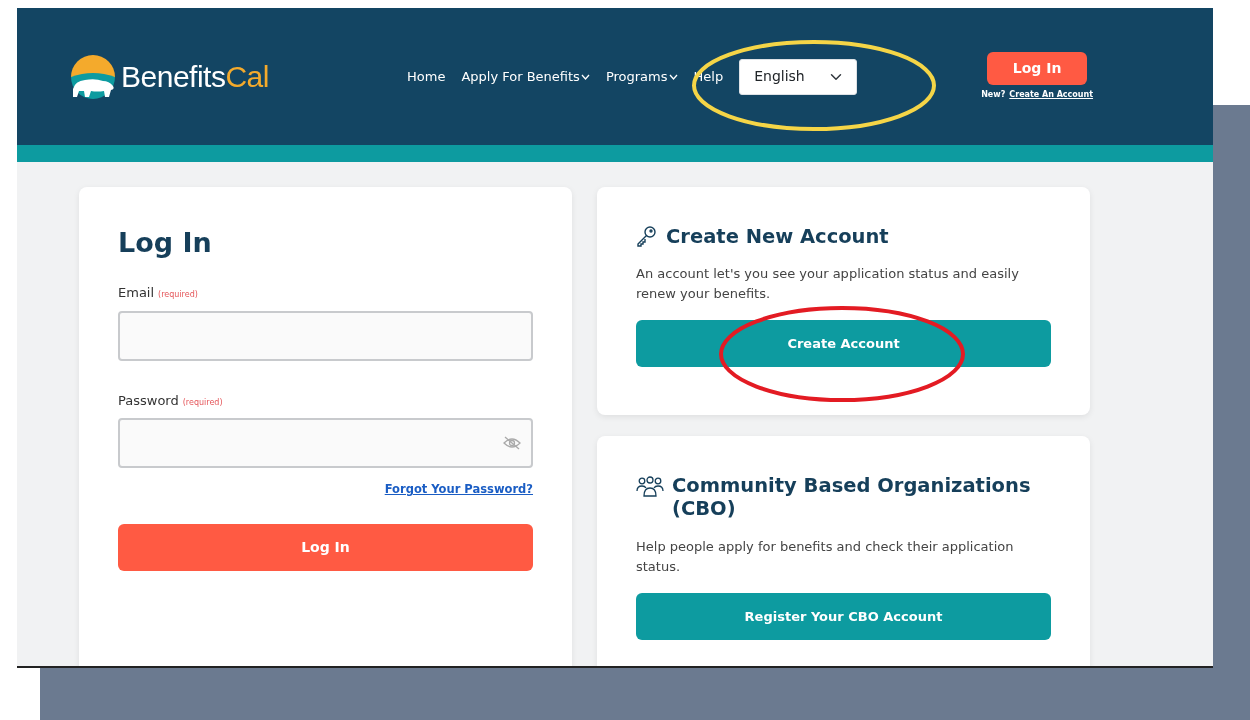  Describe the element at coordinates (798, 76) in the screenshot. I see `language-select: English` at that location.